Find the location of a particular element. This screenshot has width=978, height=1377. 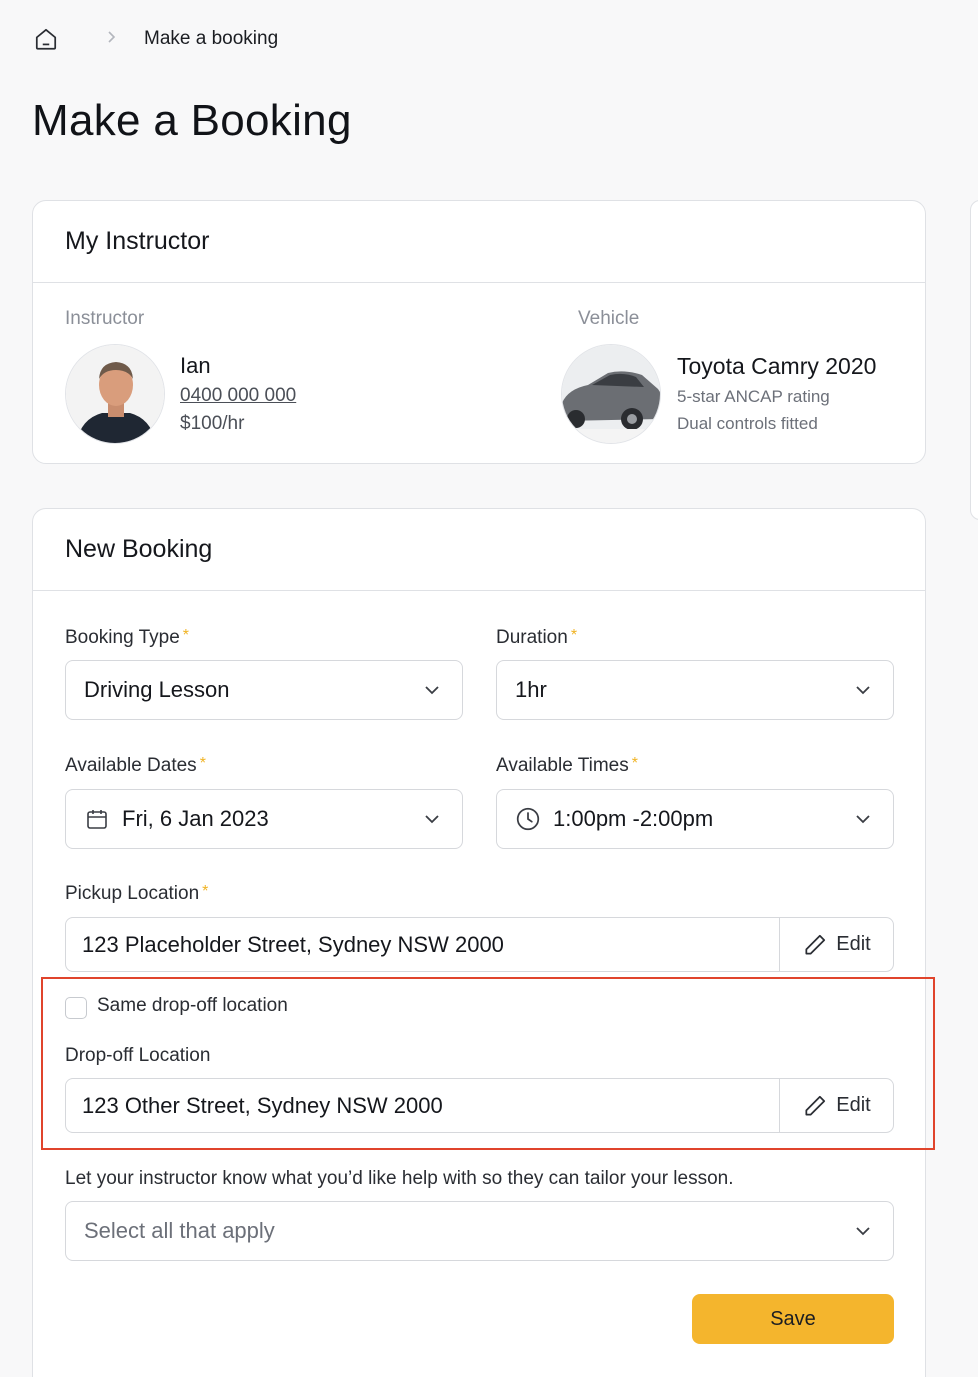

duration-value: 1hr is located at coordinates (531, 689).